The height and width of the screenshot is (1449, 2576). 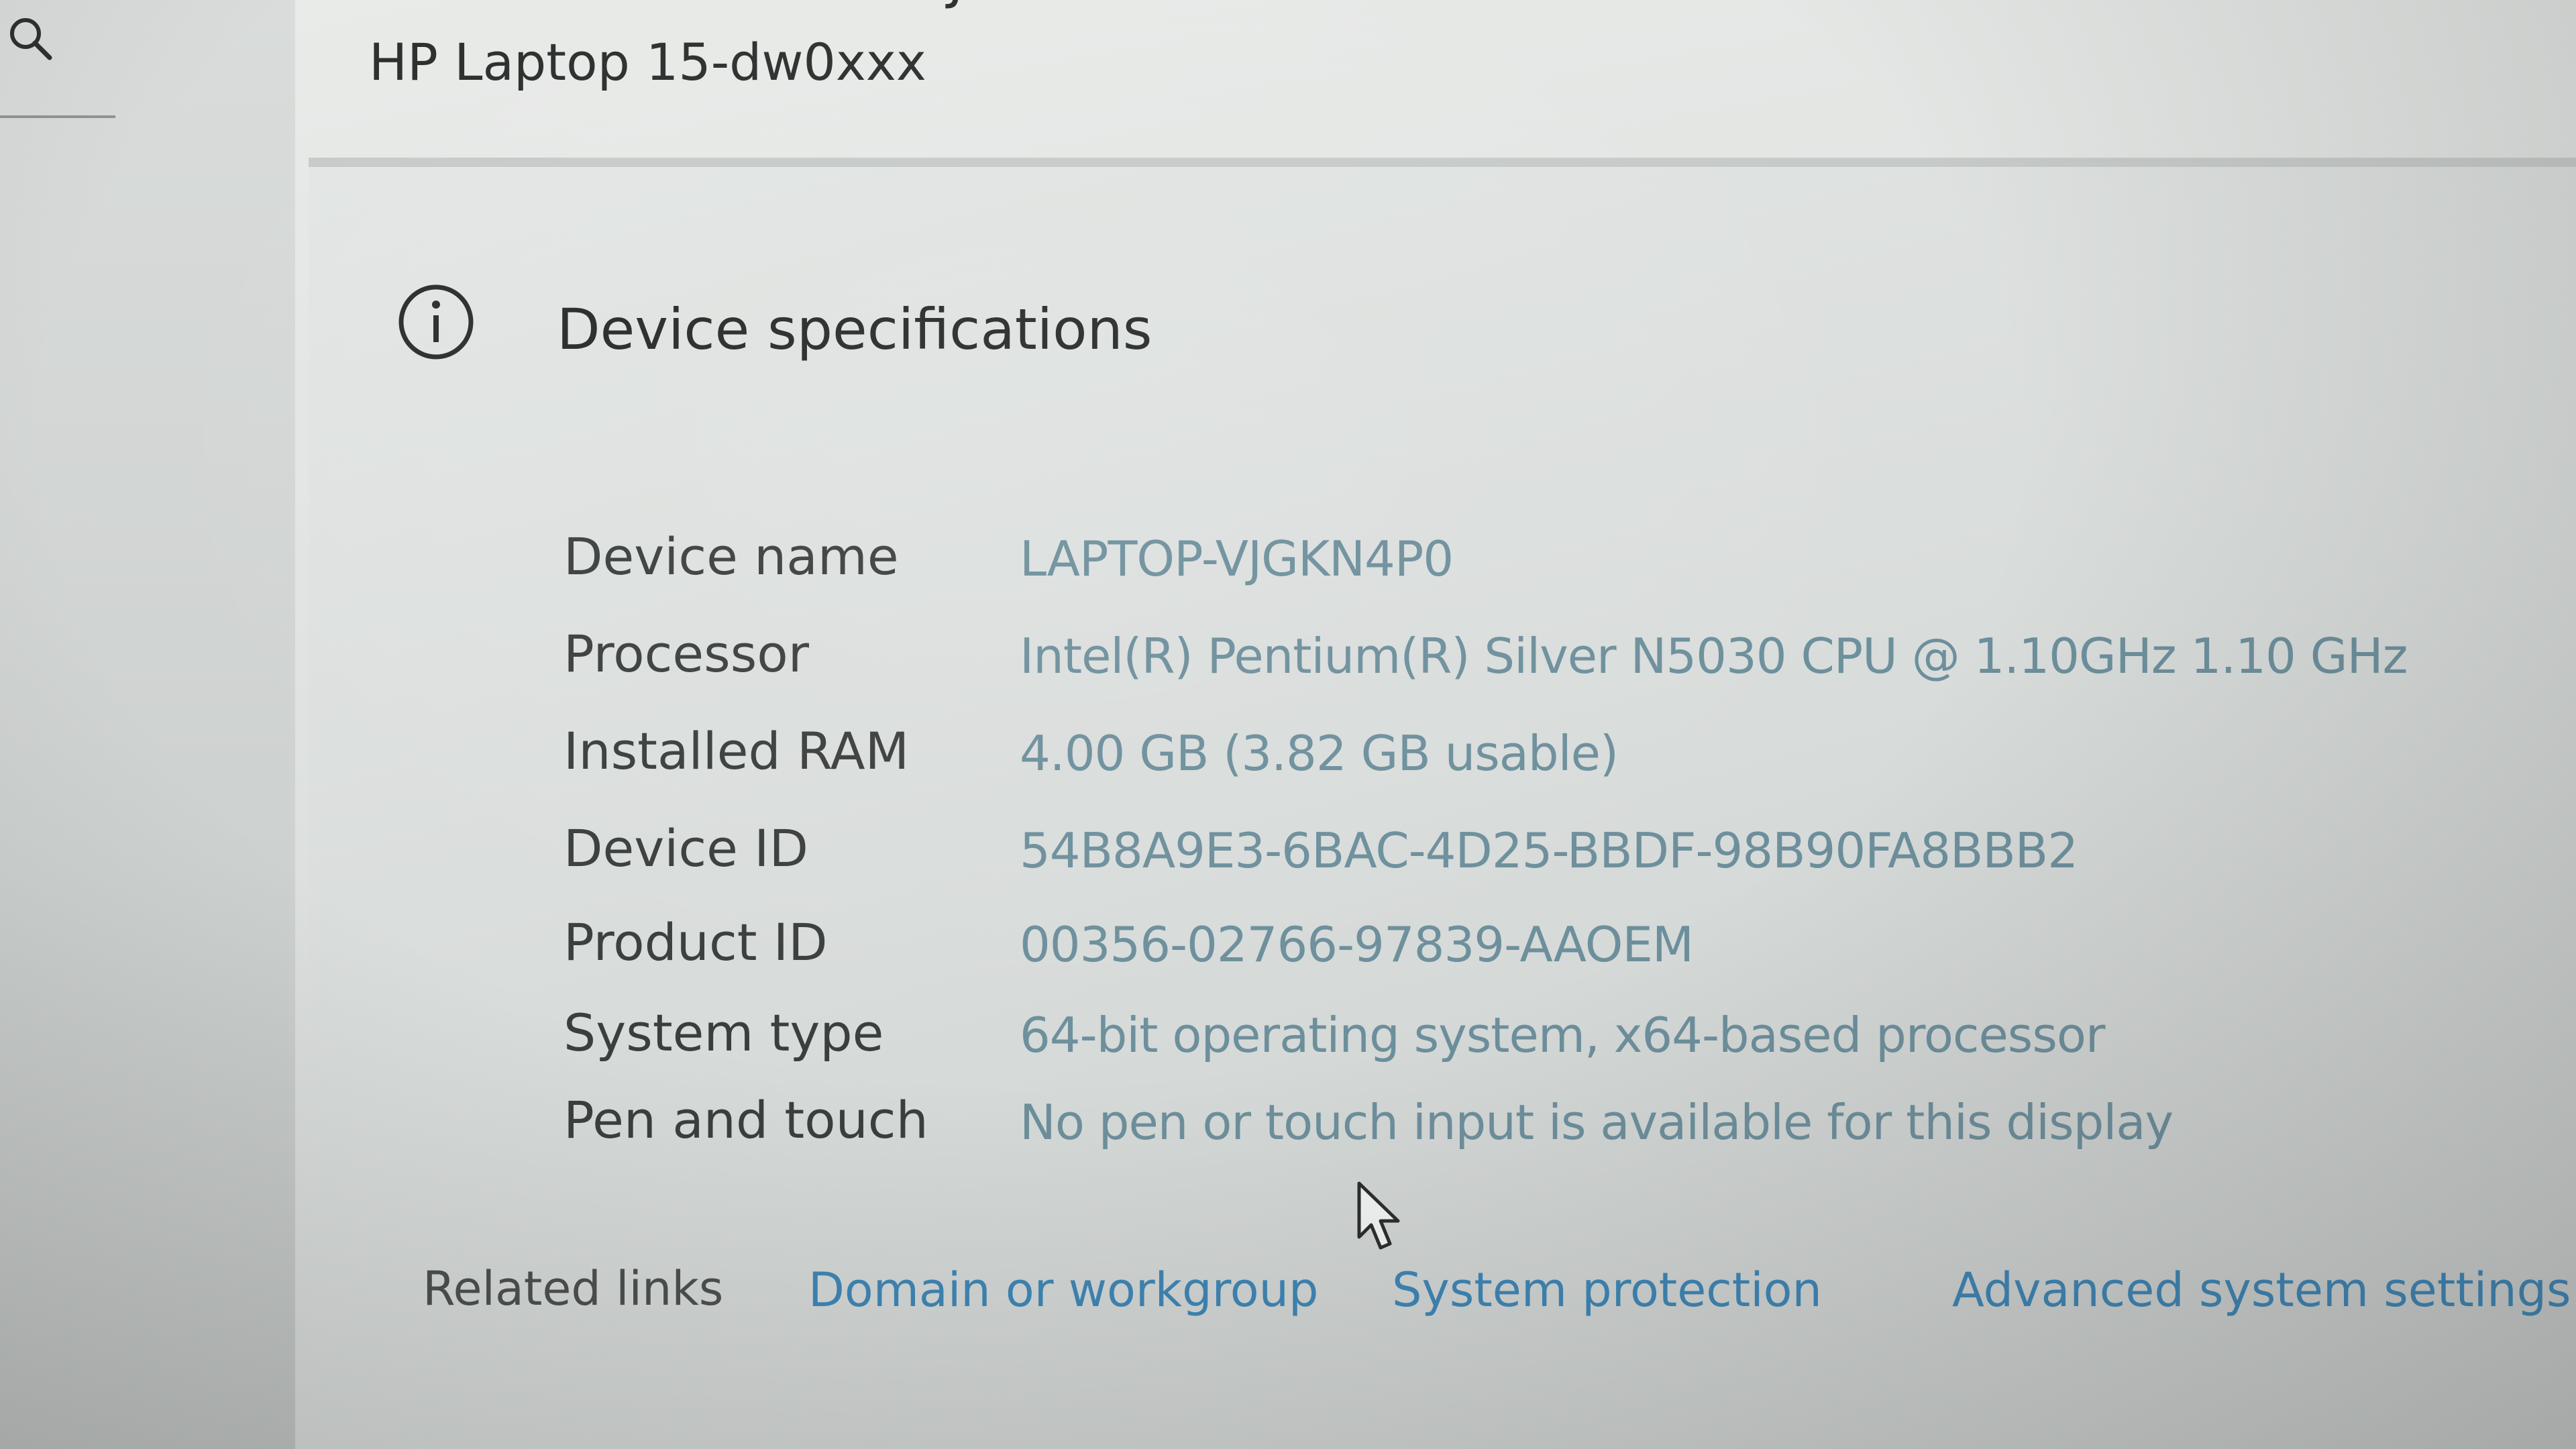 I want to click on divider, so click(x=1442, y=162).